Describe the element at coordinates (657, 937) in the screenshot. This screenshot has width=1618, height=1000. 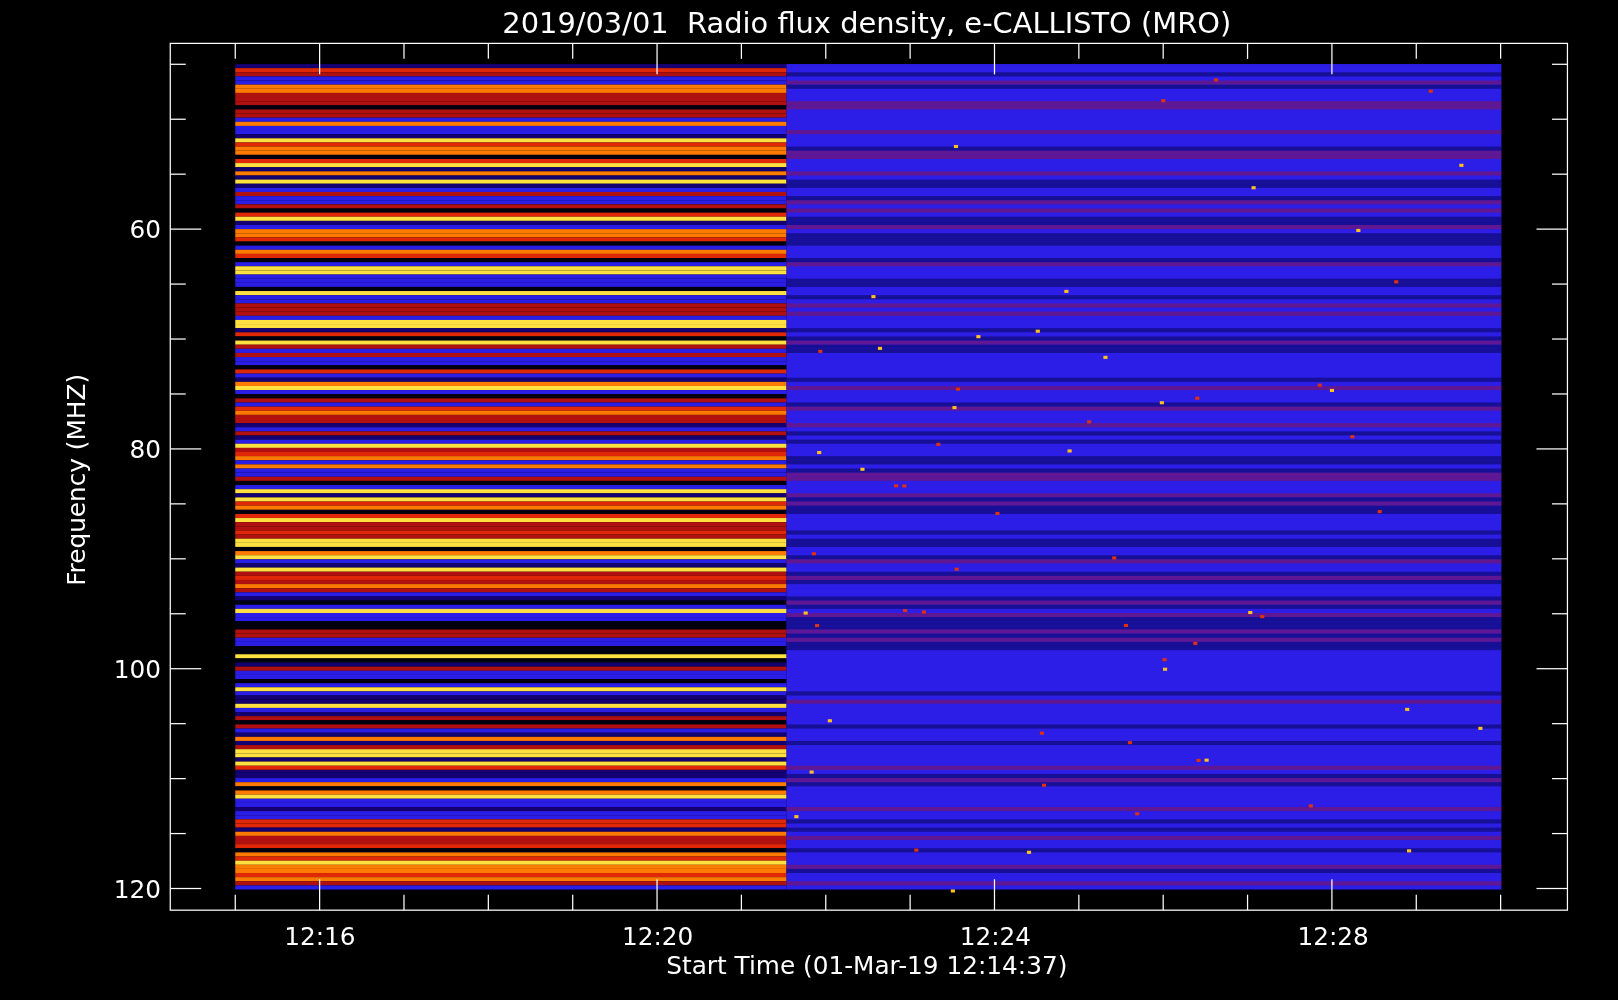
I see `x-tick-label: 12:20` at that location.